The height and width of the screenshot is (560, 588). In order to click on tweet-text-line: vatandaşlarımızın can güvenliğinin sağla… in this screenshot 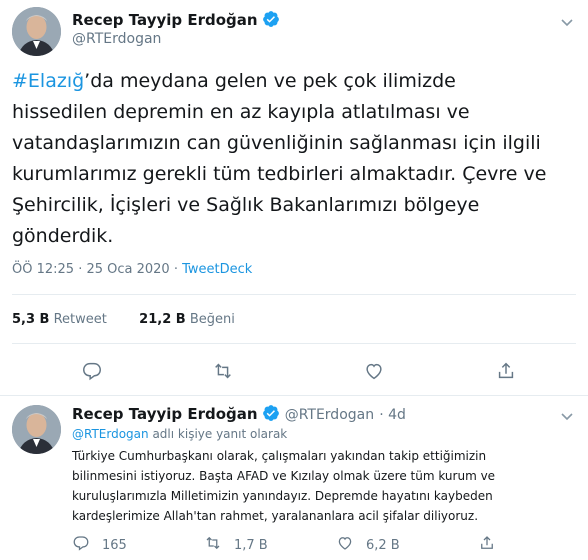, I will do `click(276, 143)`.